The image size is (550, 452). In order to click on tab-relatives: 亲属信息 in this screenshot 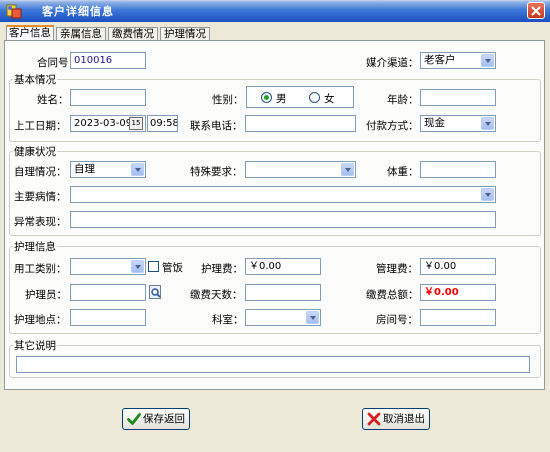, I will do `click(81, 34)`.